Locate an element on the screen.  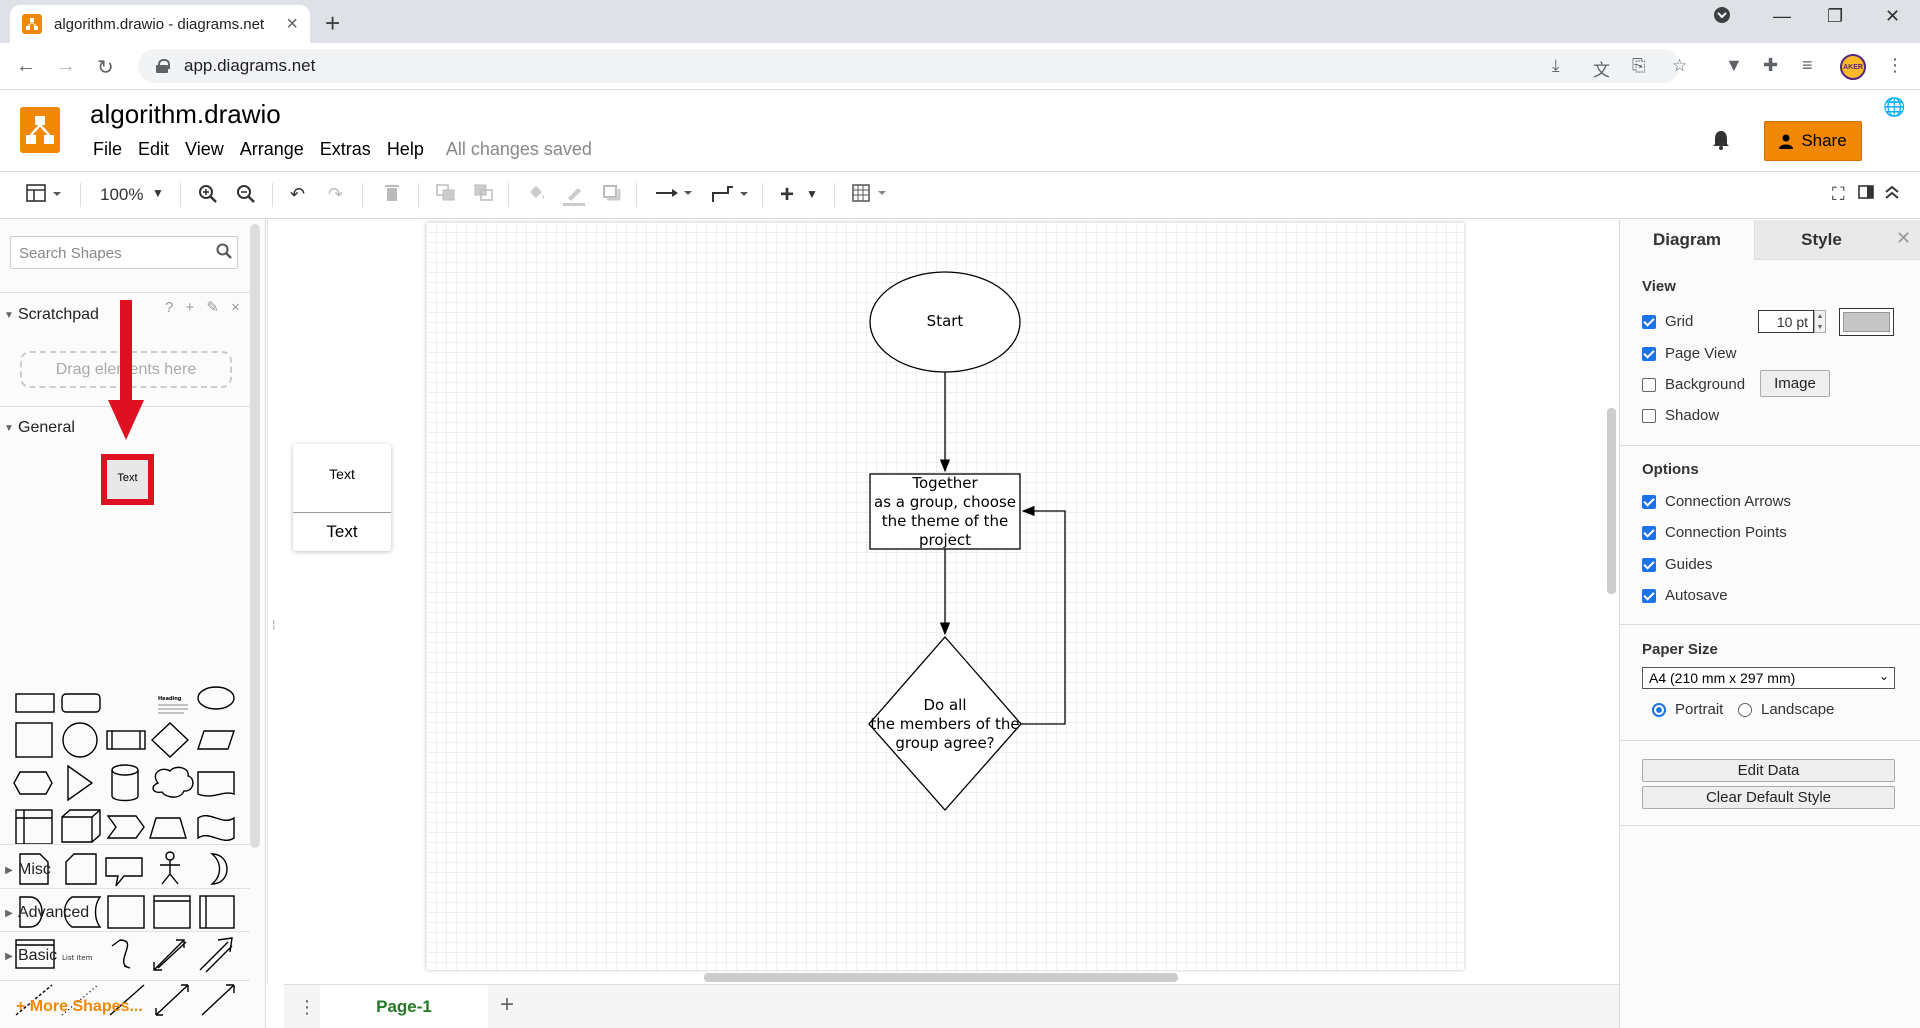
shape-cube is located at coordinates (81, 826).